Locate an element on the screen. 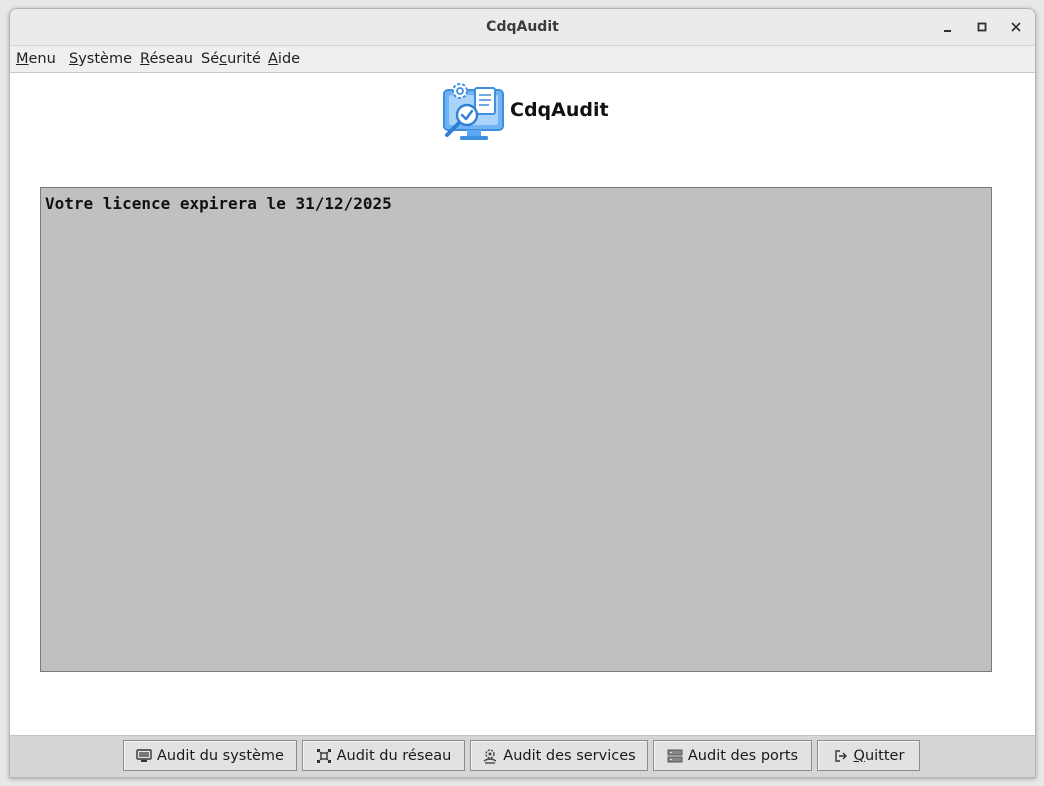 The height and width of the screenshot is (786, 1044). menu-systeme: Système is located at coordinates (100, 59).